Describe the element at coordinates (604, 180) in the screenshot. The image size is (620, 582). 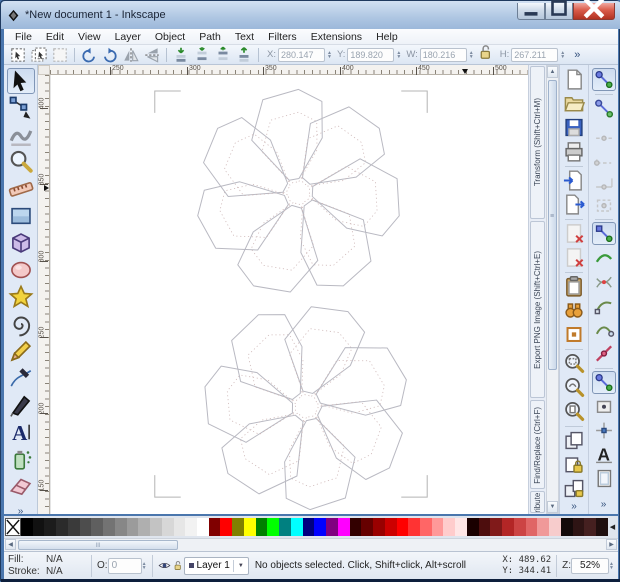
I see `snap-bbox-midpoints-button` at that location.